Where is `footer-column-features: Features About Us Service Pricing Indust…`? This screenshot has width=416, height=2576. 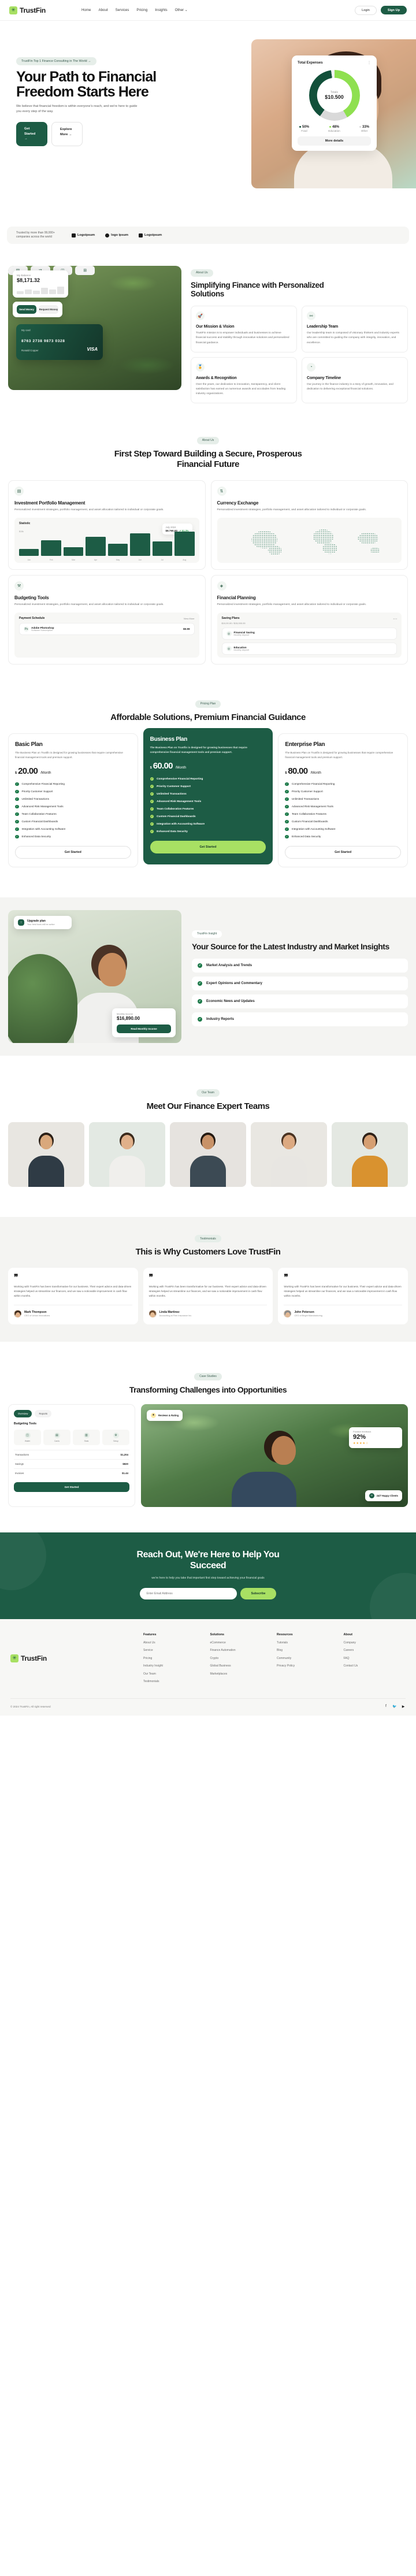
footer-column-features: Features About Us Service Pricing Indust… is located at coordinates (174, 1658).